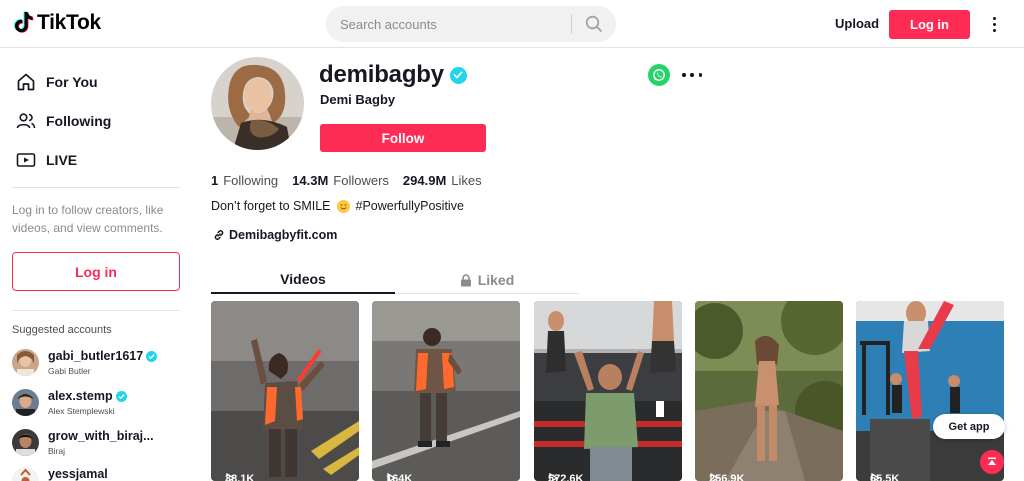  Describe the element at coordinates (310, 180) in the screenshot. I see `stat-number: 14.3M` at that location.